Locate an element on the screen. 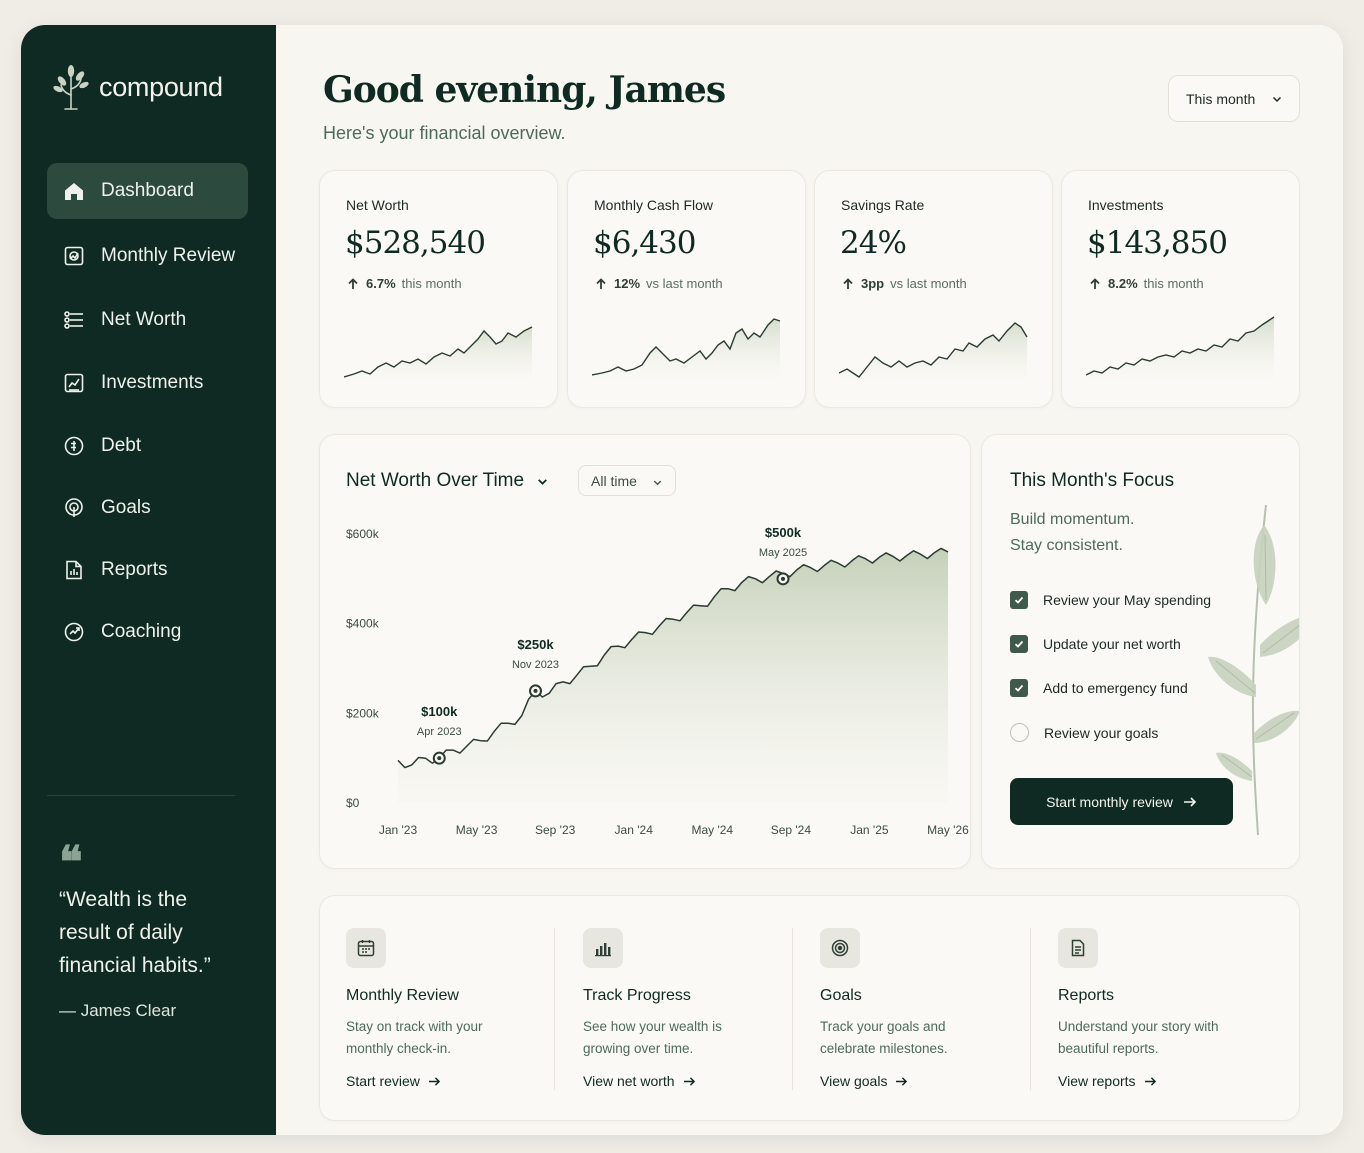  sidebar-item-label: Reports is located at coordinates (134, 569).